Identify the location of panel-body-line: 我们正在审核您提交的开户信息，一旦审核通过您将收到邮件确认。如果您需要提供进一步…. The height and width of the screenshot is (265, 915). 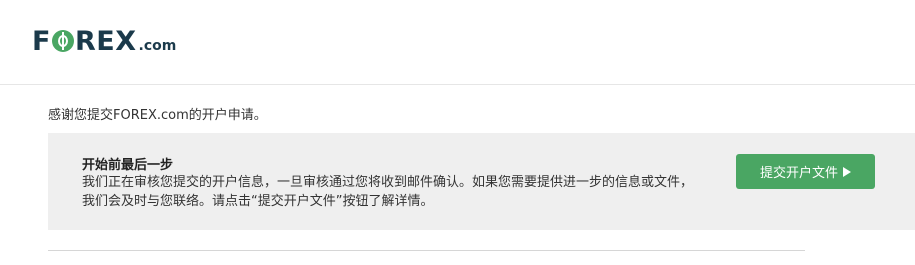
(388, 182).